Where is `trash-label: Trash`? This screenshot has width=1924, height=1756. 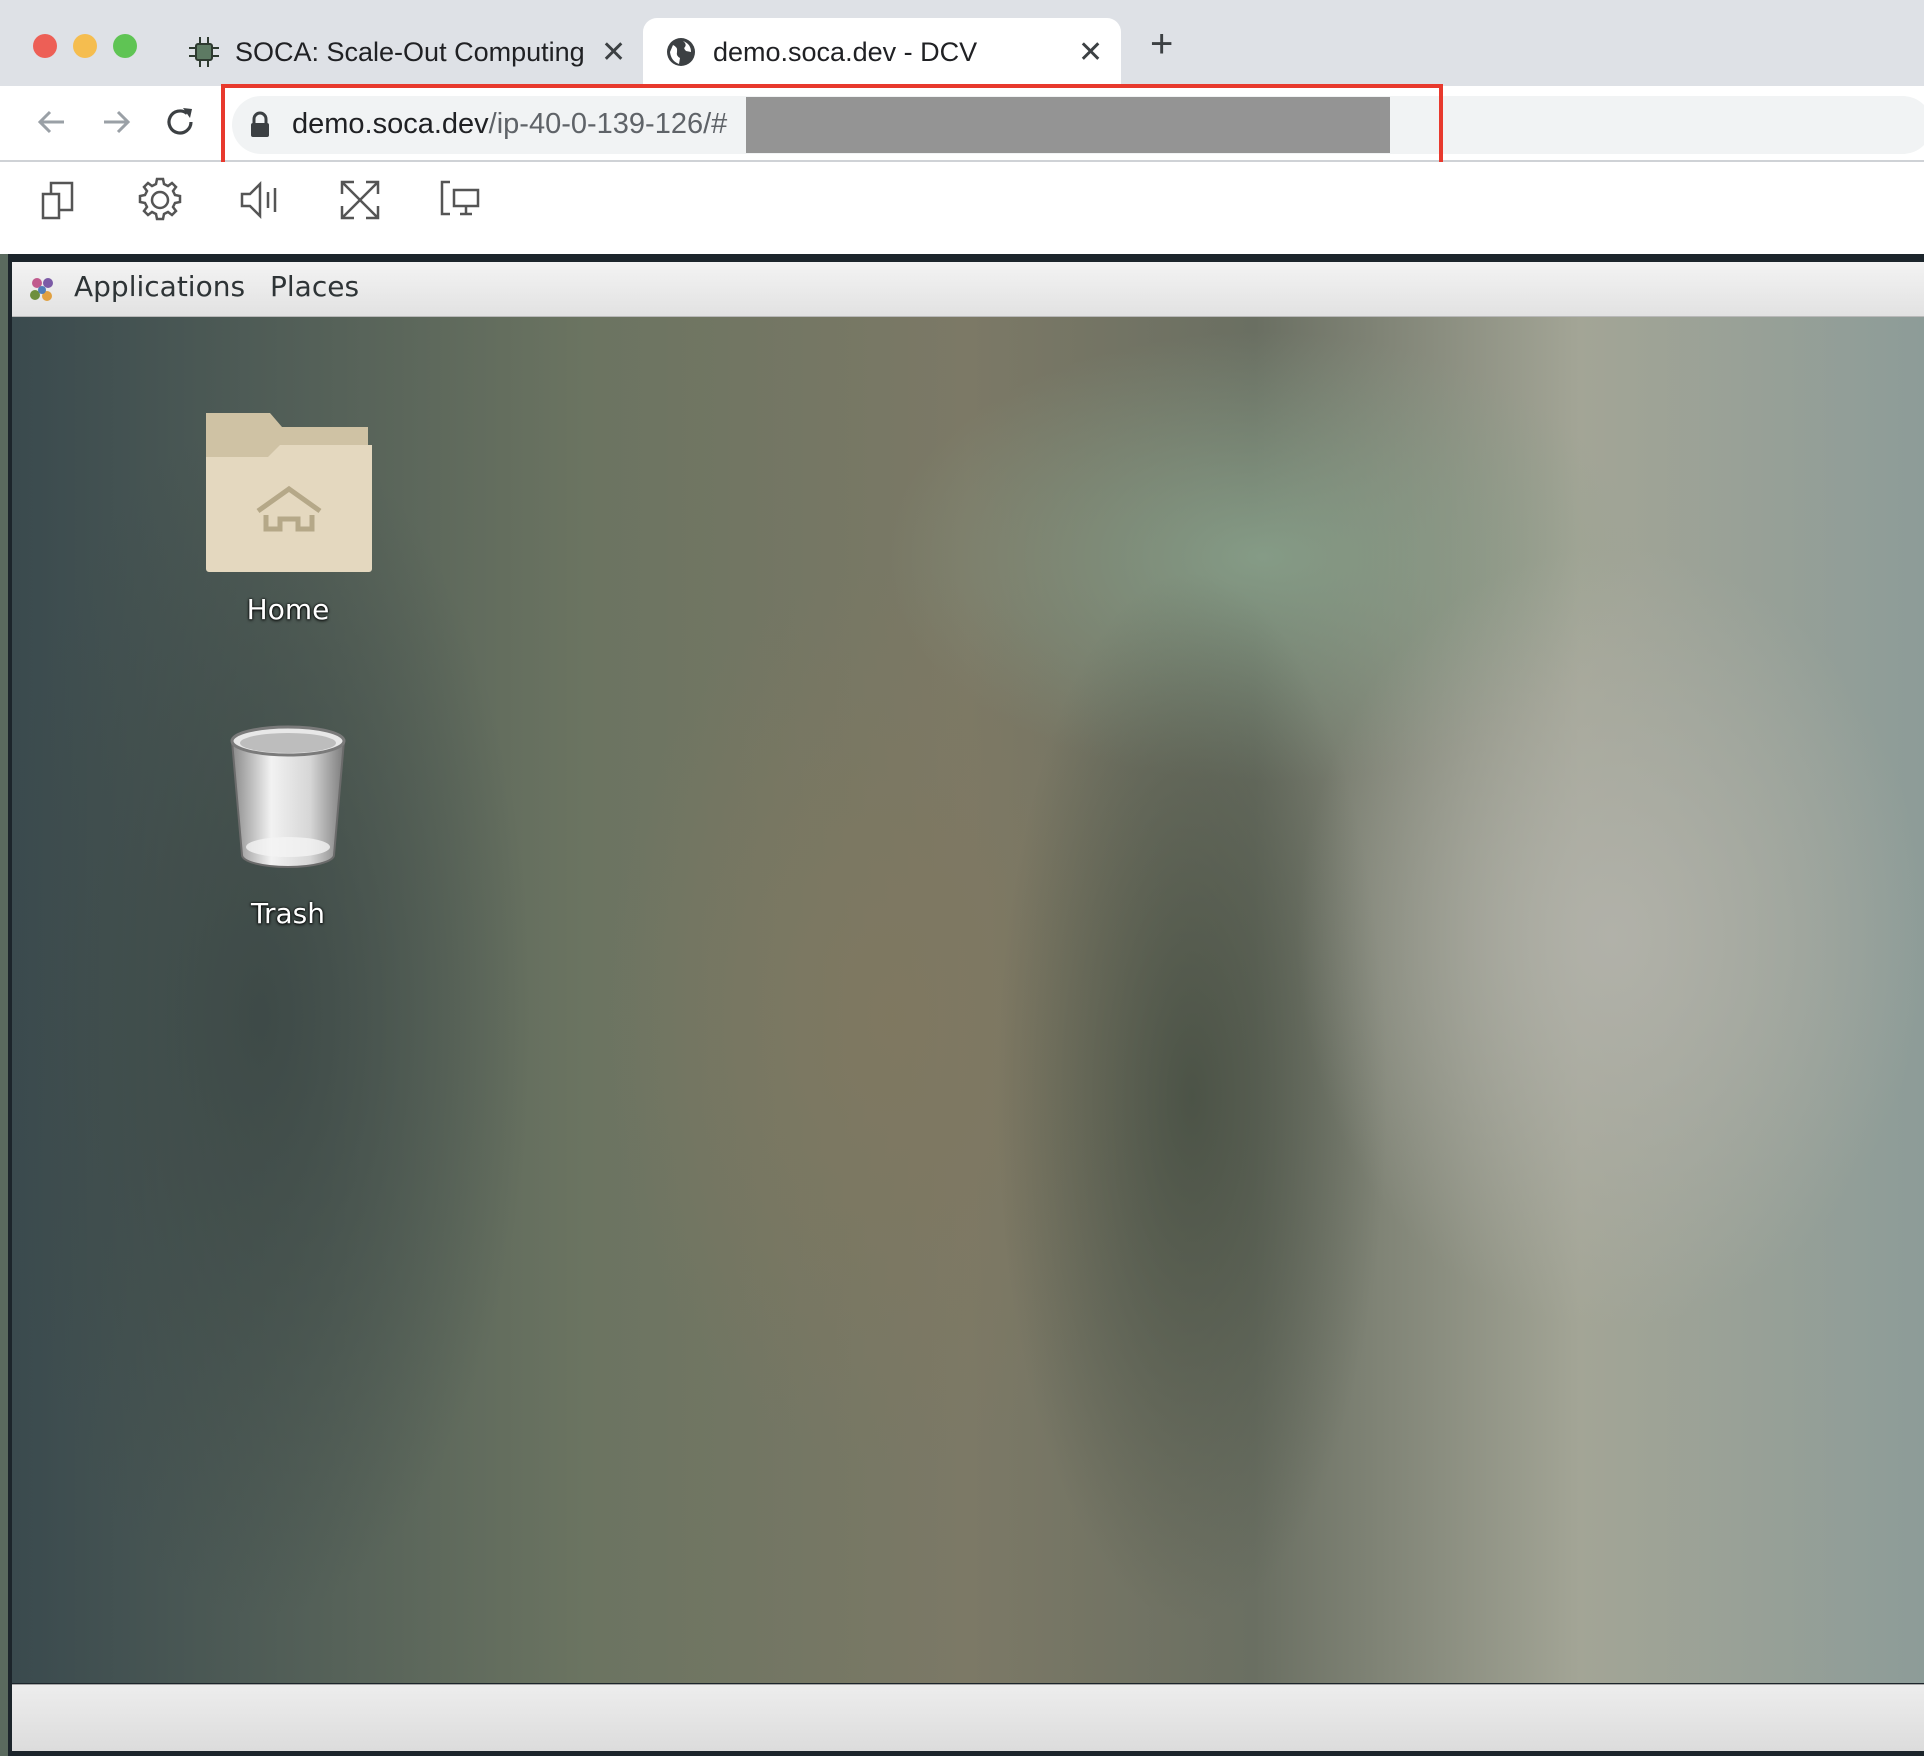 trash-label: Trash is located at coordinates (288, 913).